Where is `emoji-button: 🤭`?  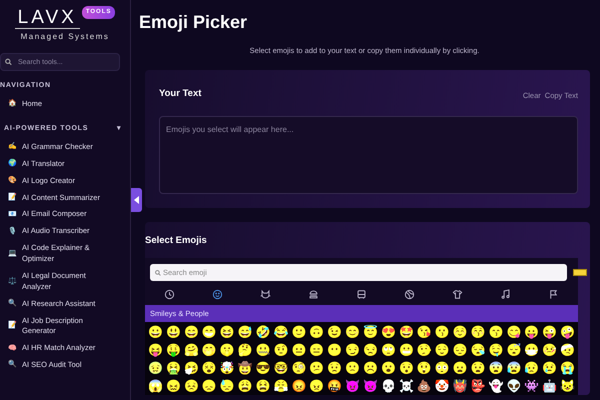
emoji-button: 🤭 is located at coordinates (209, 351).